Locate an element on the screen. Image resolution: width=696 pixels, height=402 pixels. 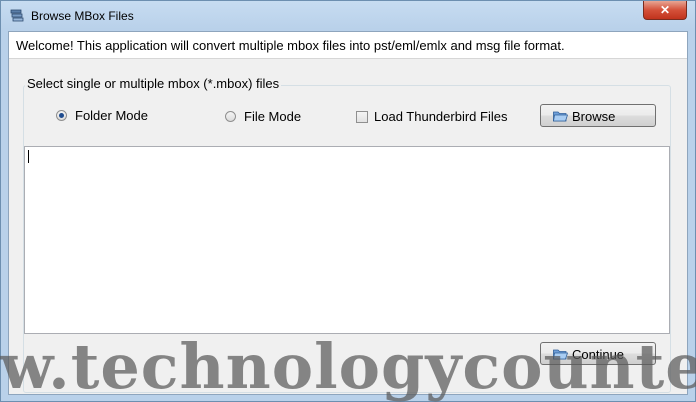
browse-button-label: Browse is located at coordinates (594, 116).